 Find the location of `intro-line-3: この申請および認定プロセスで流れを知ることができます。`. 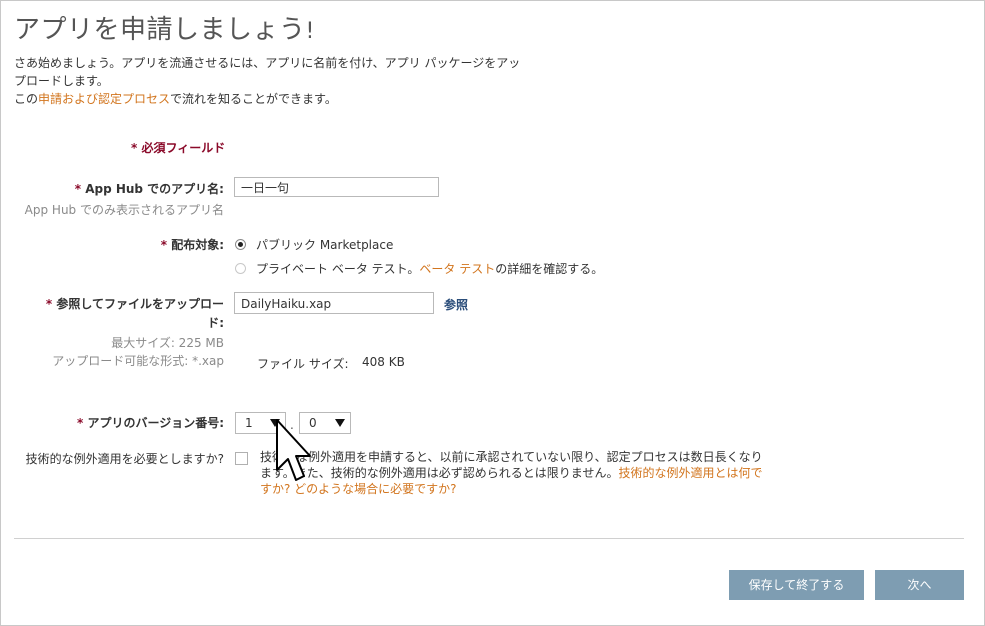

intro-line-3: この申請および認定プロセスで流れを知ることができます。 is located at coordinates (175, 99).